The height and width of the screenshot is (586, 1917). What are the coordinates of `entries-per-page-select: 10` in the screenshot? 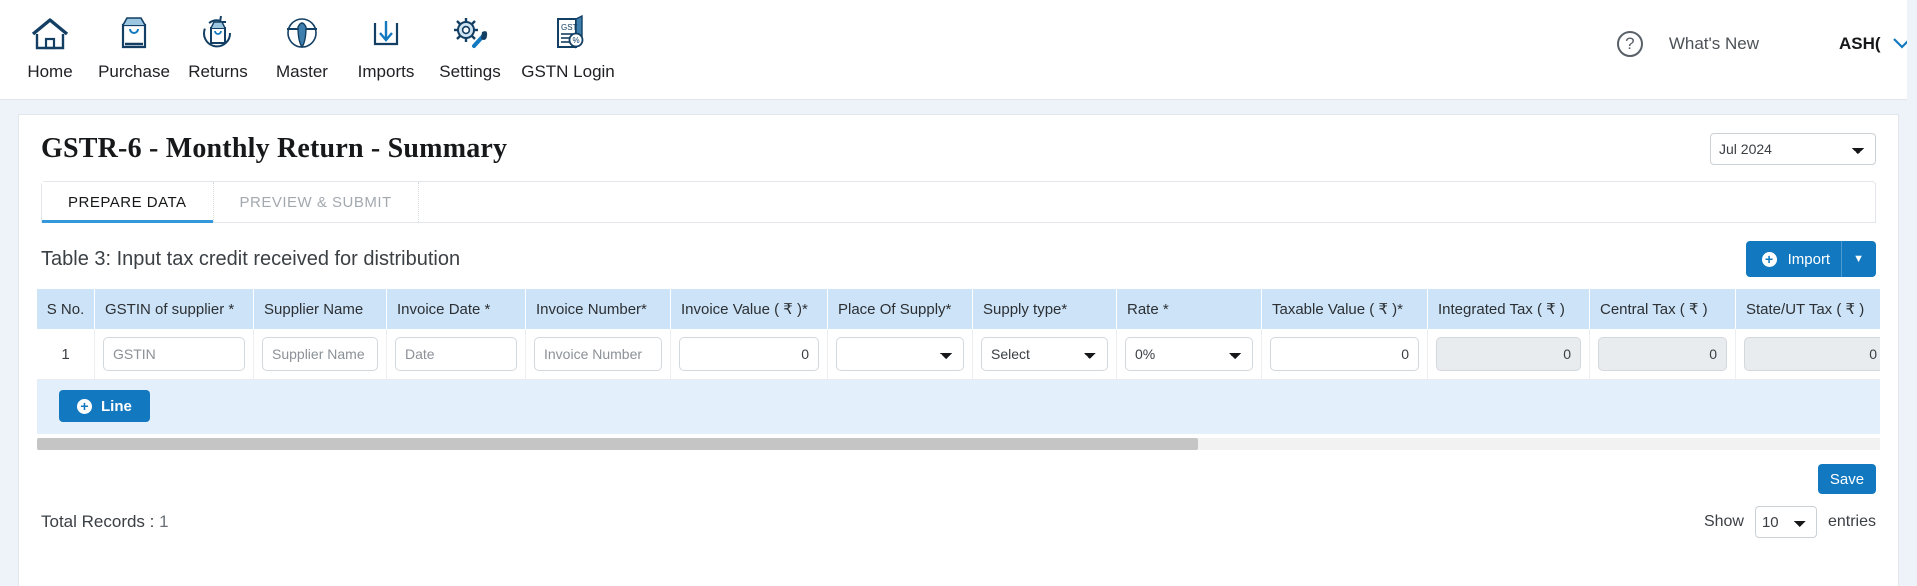 It's located at (1785, 522).